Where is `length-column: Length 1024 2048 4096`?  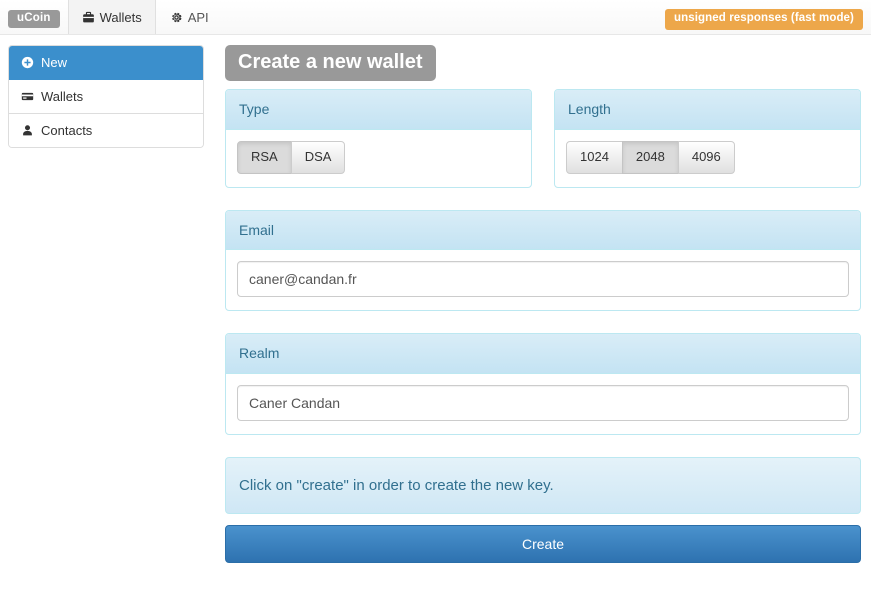 length-column: Length 1024 2048 4096 is located at coordinates (707, 149).